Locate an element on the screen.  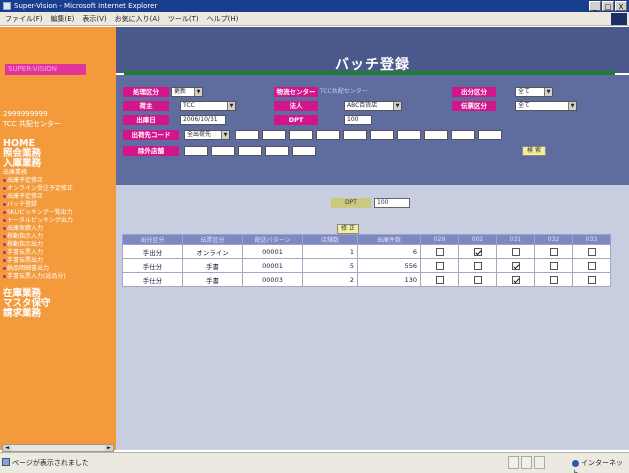
ie-logo-icon is located at coordinates (619, 19).